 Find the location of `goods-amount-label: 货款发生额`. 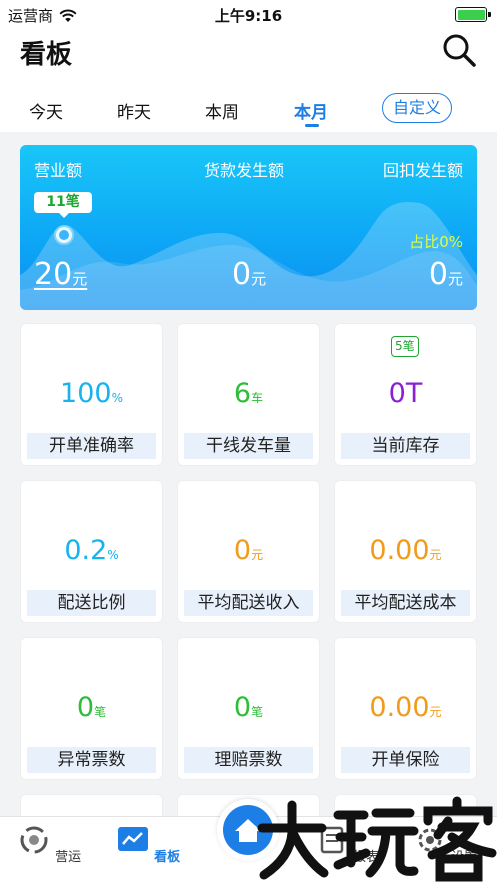

goods-amount-label: 货款发生额 is located at coordinates (244, 170).